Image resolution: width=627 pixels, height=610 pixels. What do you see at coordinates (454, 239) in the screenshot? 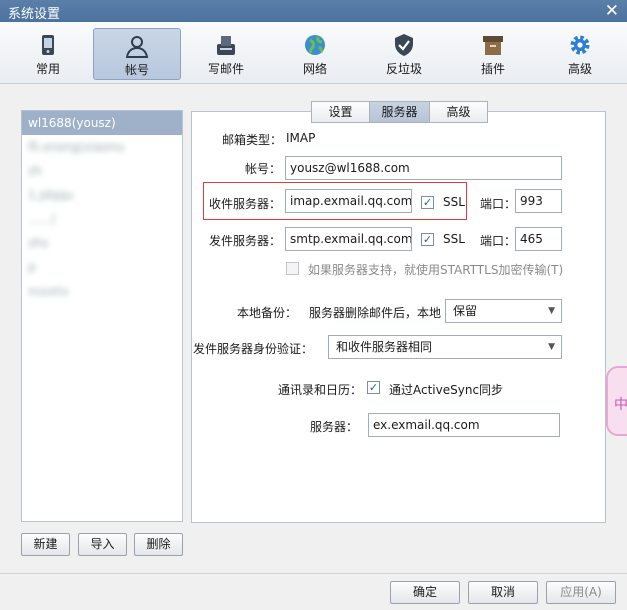
I see `outgoing-ssl-label: SSL` at bounding box center [454, 239].